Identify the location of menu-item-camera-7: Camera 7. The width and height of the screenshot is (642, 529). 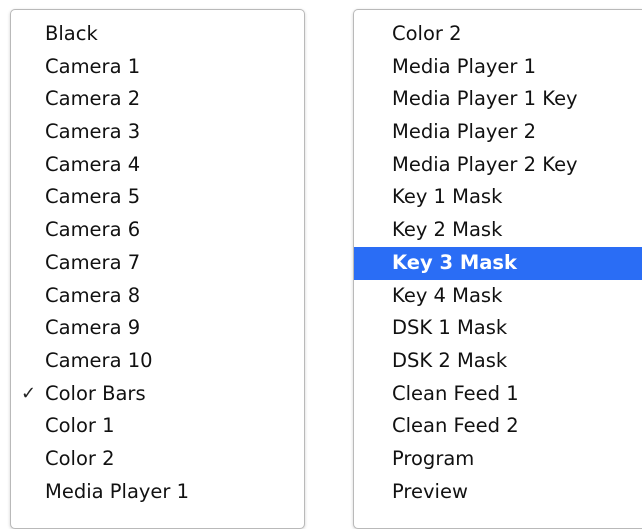
(157, 263).